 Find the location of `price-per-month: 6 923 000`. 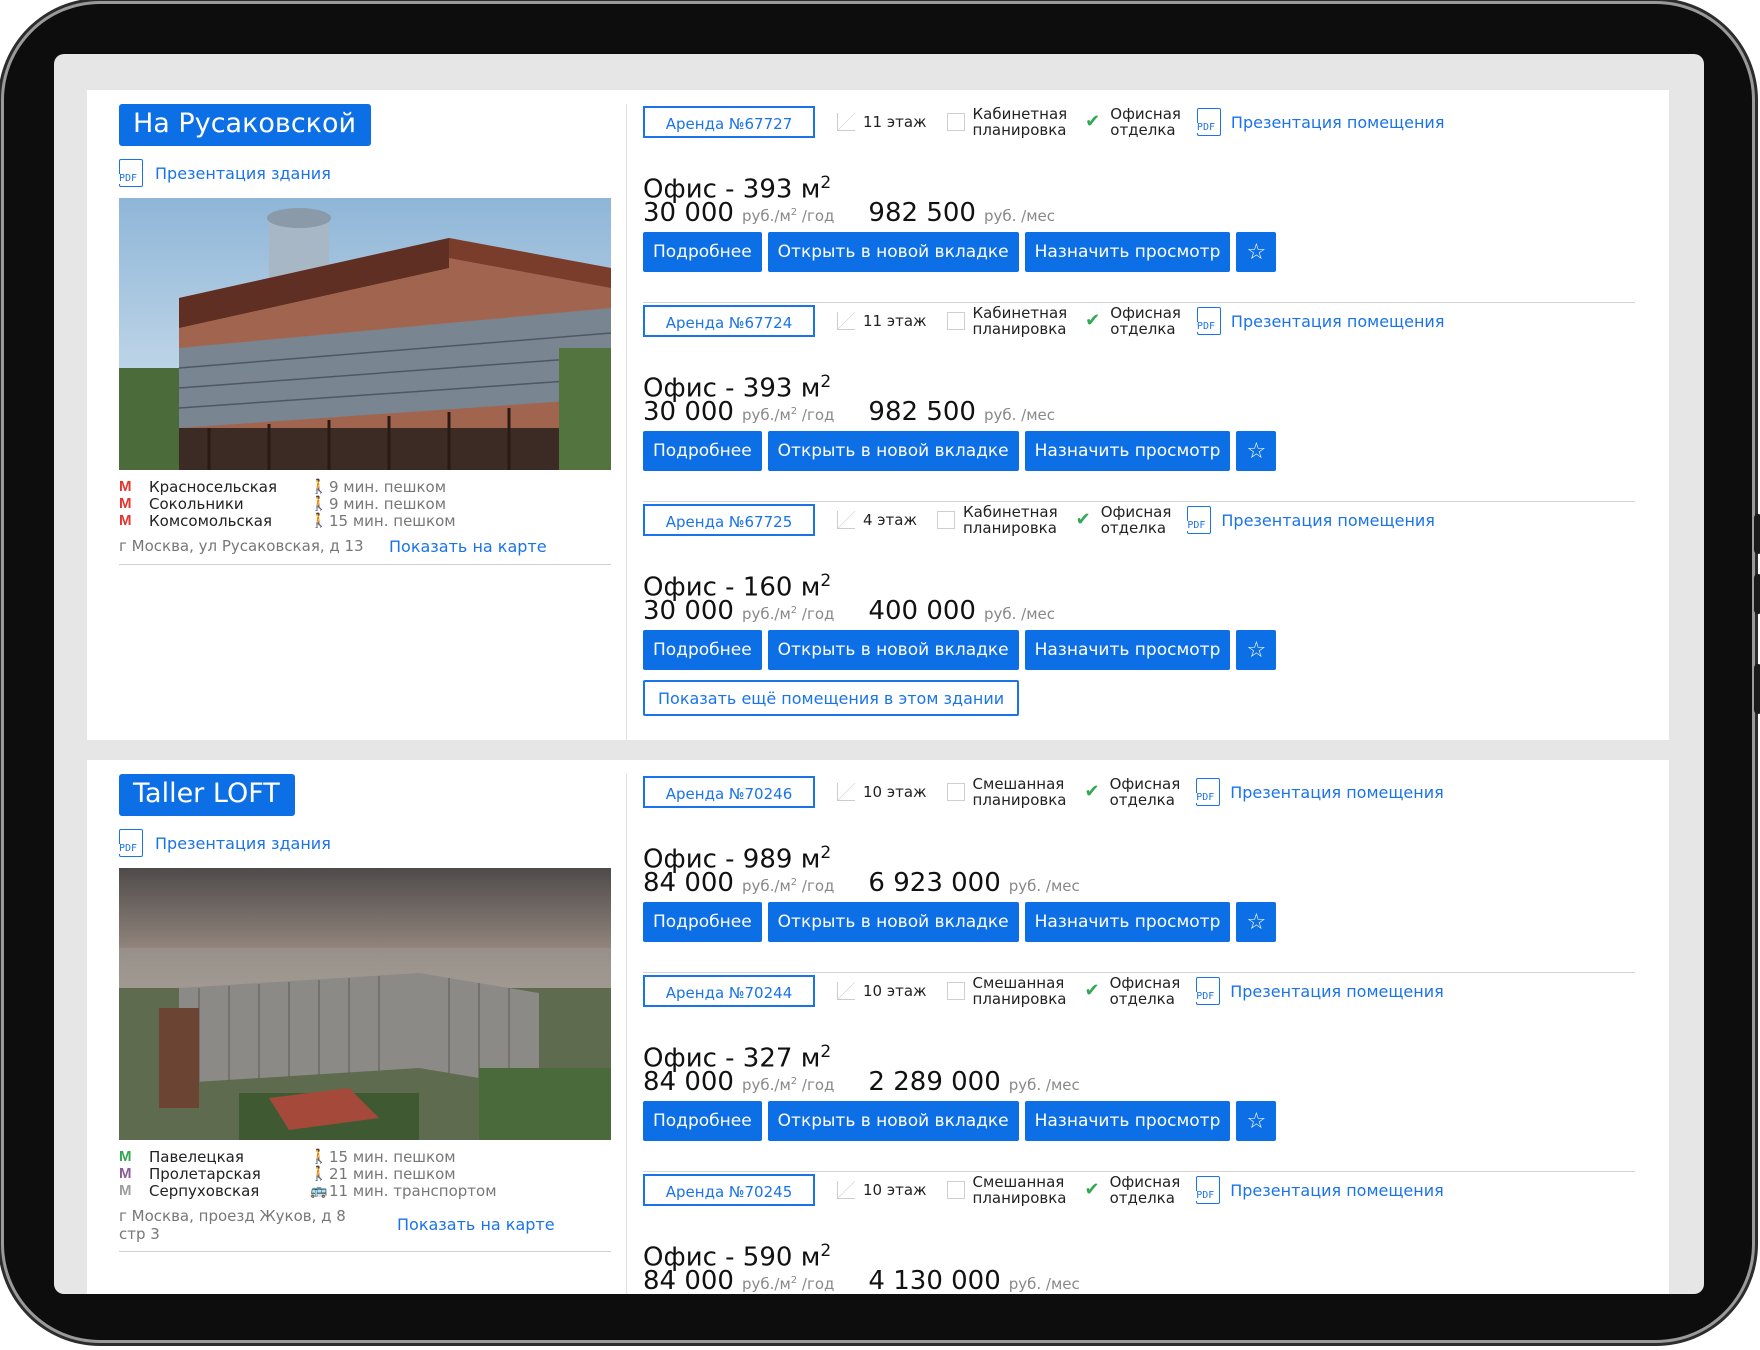

price-per-month: 6 923 000 is located at coordinates (934, 883).